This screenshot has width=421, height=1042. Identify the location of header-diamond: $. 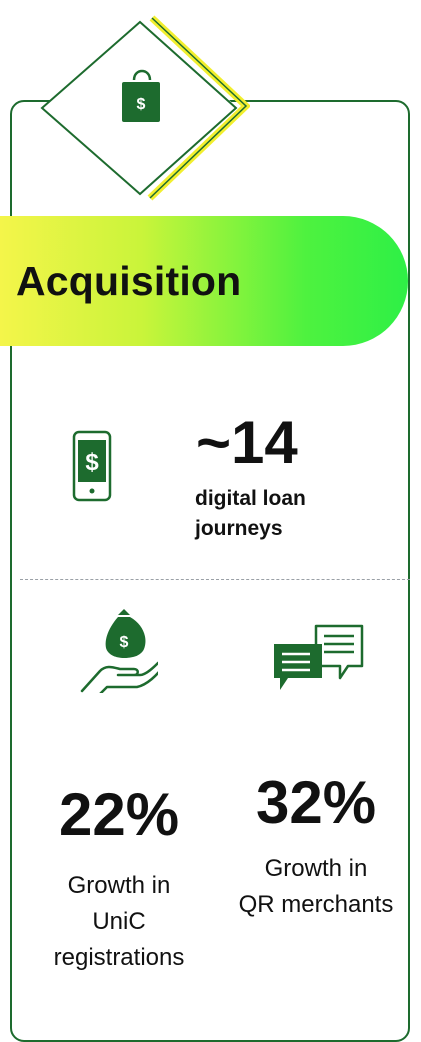
(145, 108).